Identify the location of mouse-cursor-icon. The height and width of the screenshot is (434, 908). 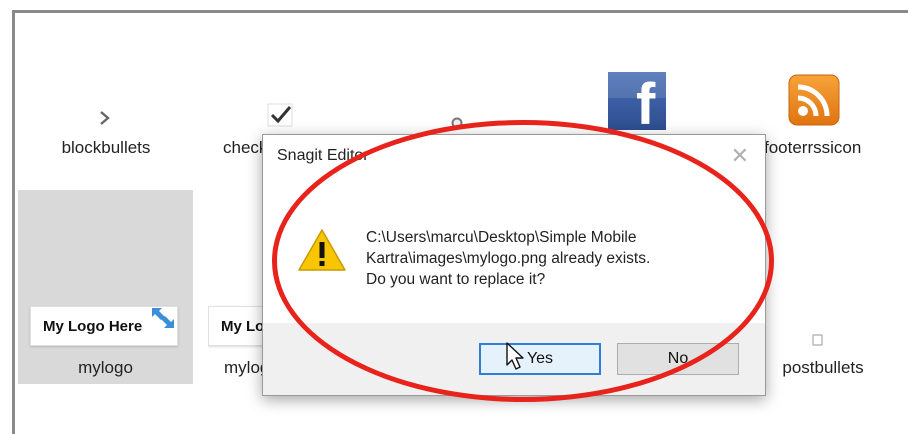
(515, 356).